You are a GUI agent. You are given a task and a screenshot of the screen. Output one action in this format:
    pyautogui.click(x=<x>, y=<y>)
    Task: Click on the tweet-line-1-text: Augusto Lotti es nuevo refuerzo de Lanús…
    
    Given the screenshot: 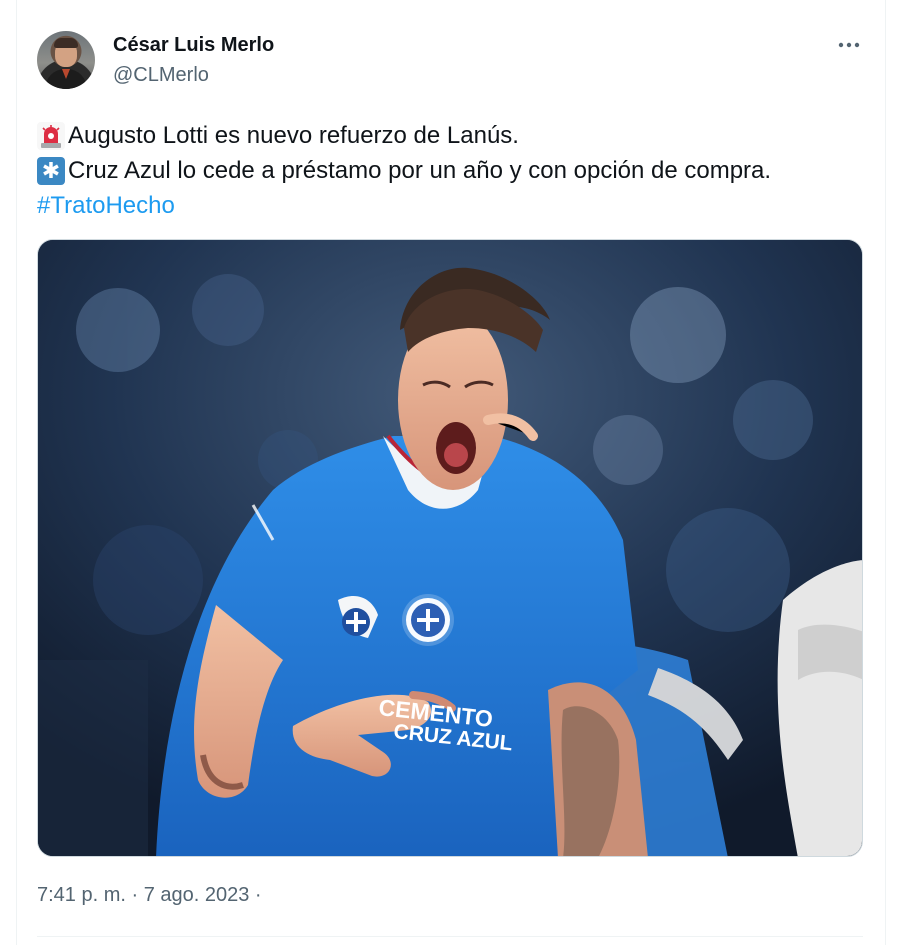 What is the action you would take?
    pyautogui.click(x=293, y=135)
    